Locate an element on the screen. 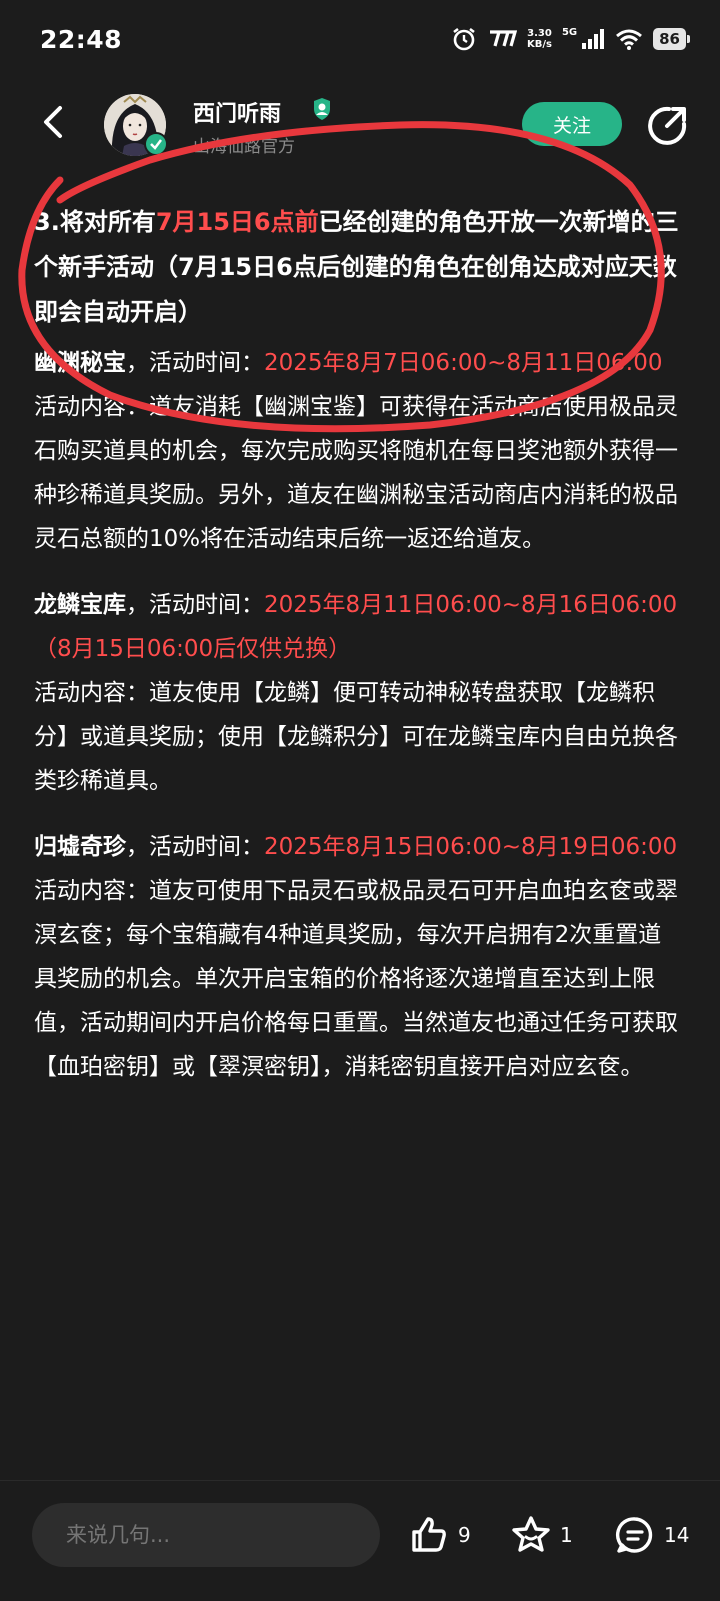 This screenshot has width=720, height=1601. status-time: 22:48 is located at coordinates (81, 39).